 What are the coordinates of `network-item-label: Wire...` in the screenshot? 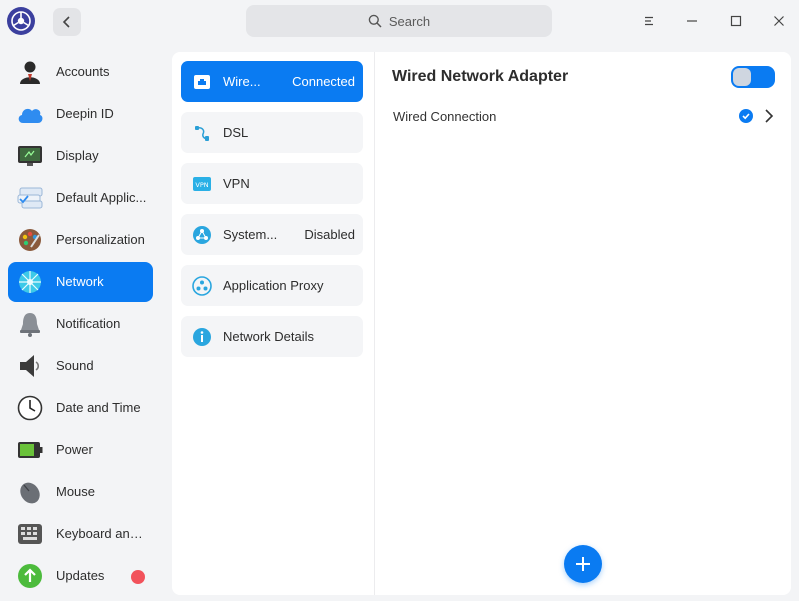 It's located at (242, 81).